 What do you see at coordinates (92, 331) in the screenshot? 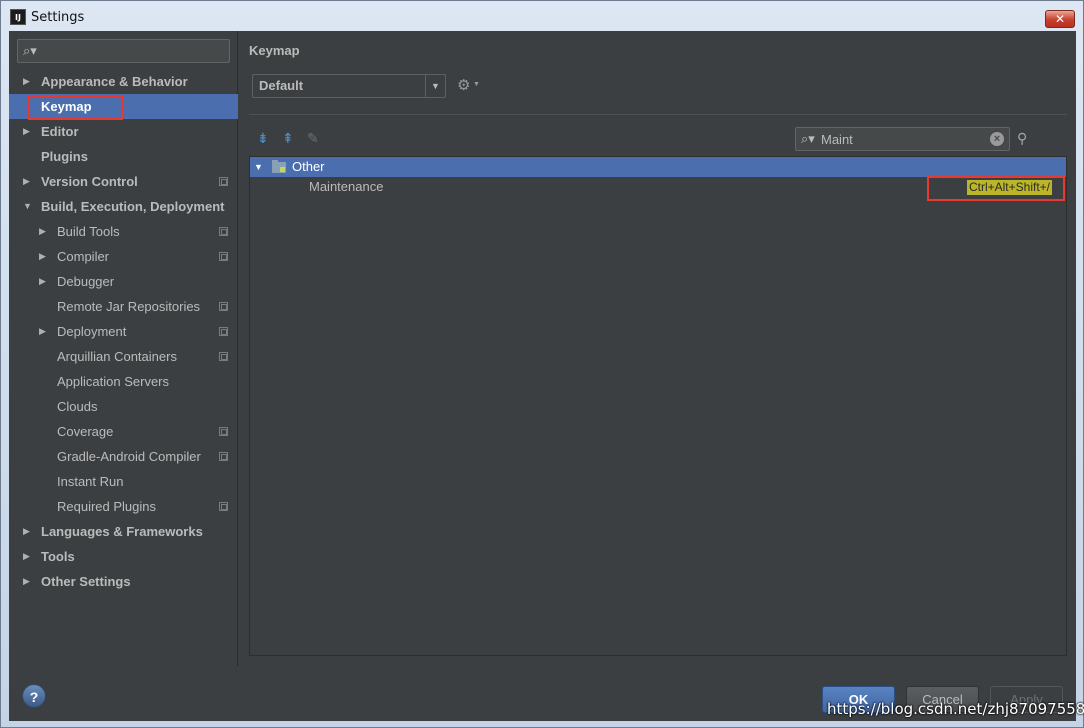
I see `sidebar-item-label: Deployment` at bounding box center [92, 331].